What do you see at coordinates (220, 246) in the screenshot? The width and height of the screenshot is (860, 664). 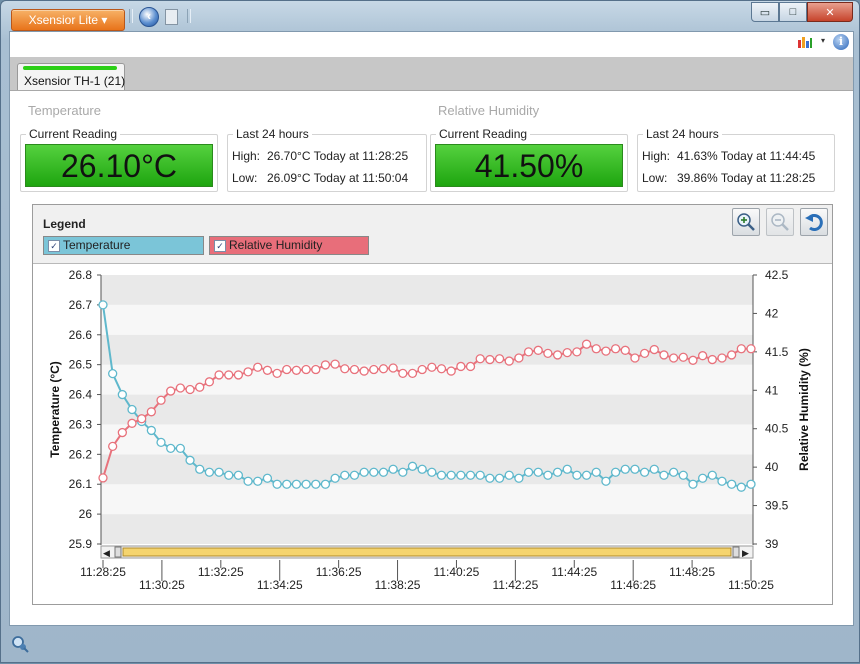 I see `humidity-checkbox: ✓` at bounding box center [220, 246].